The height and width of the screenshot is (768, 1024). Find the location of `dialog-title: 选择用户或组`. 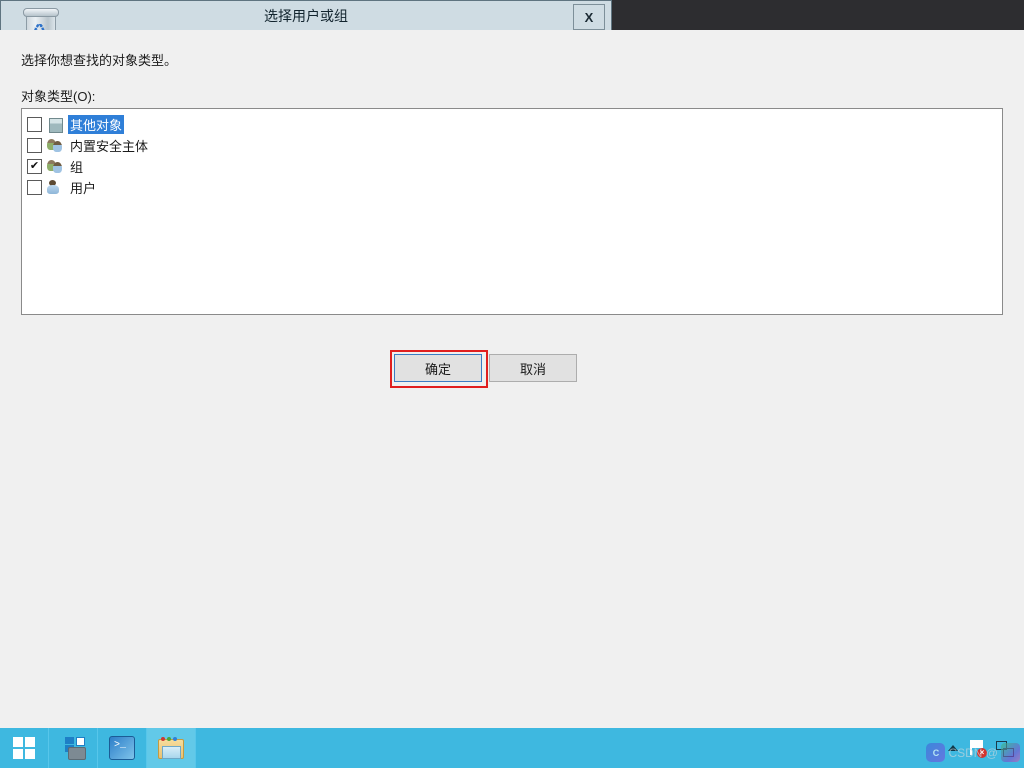

dialog-title: 选择用户或组 is located at coordinates (306, 16).